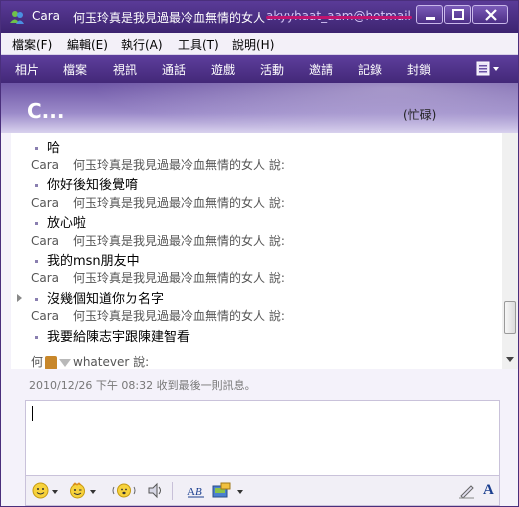  I want to click on nudge-icon, so click(124, 490).